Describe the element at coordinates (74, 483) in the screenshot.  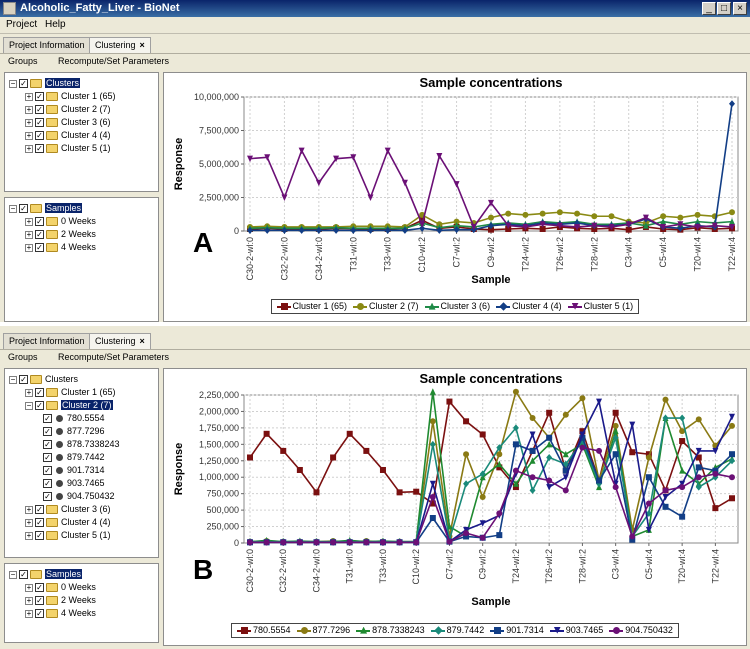
I see `tree-leaf-mass: ✓ 903.7465` at that location.